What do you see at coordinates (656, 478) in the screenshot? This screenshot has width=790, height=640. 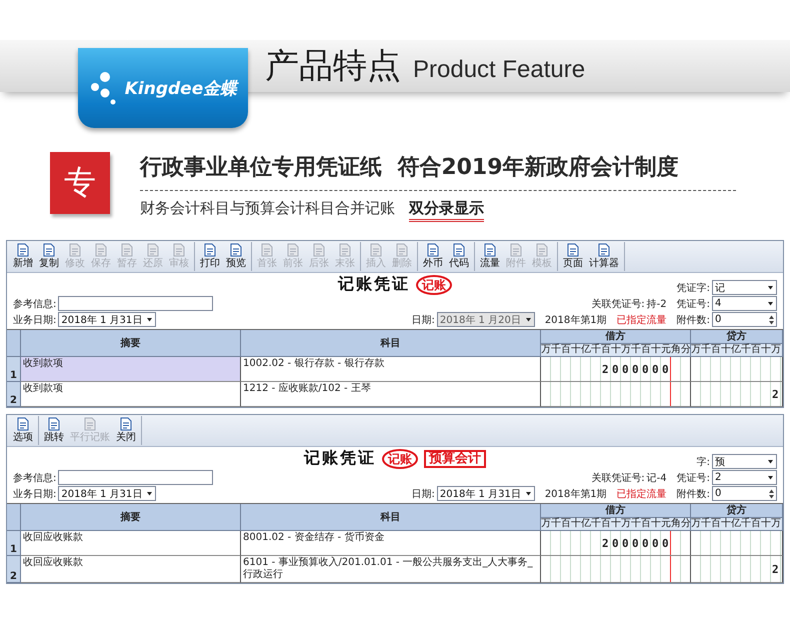 I see `field-value: 记-4` at bounding box center [656, 478].